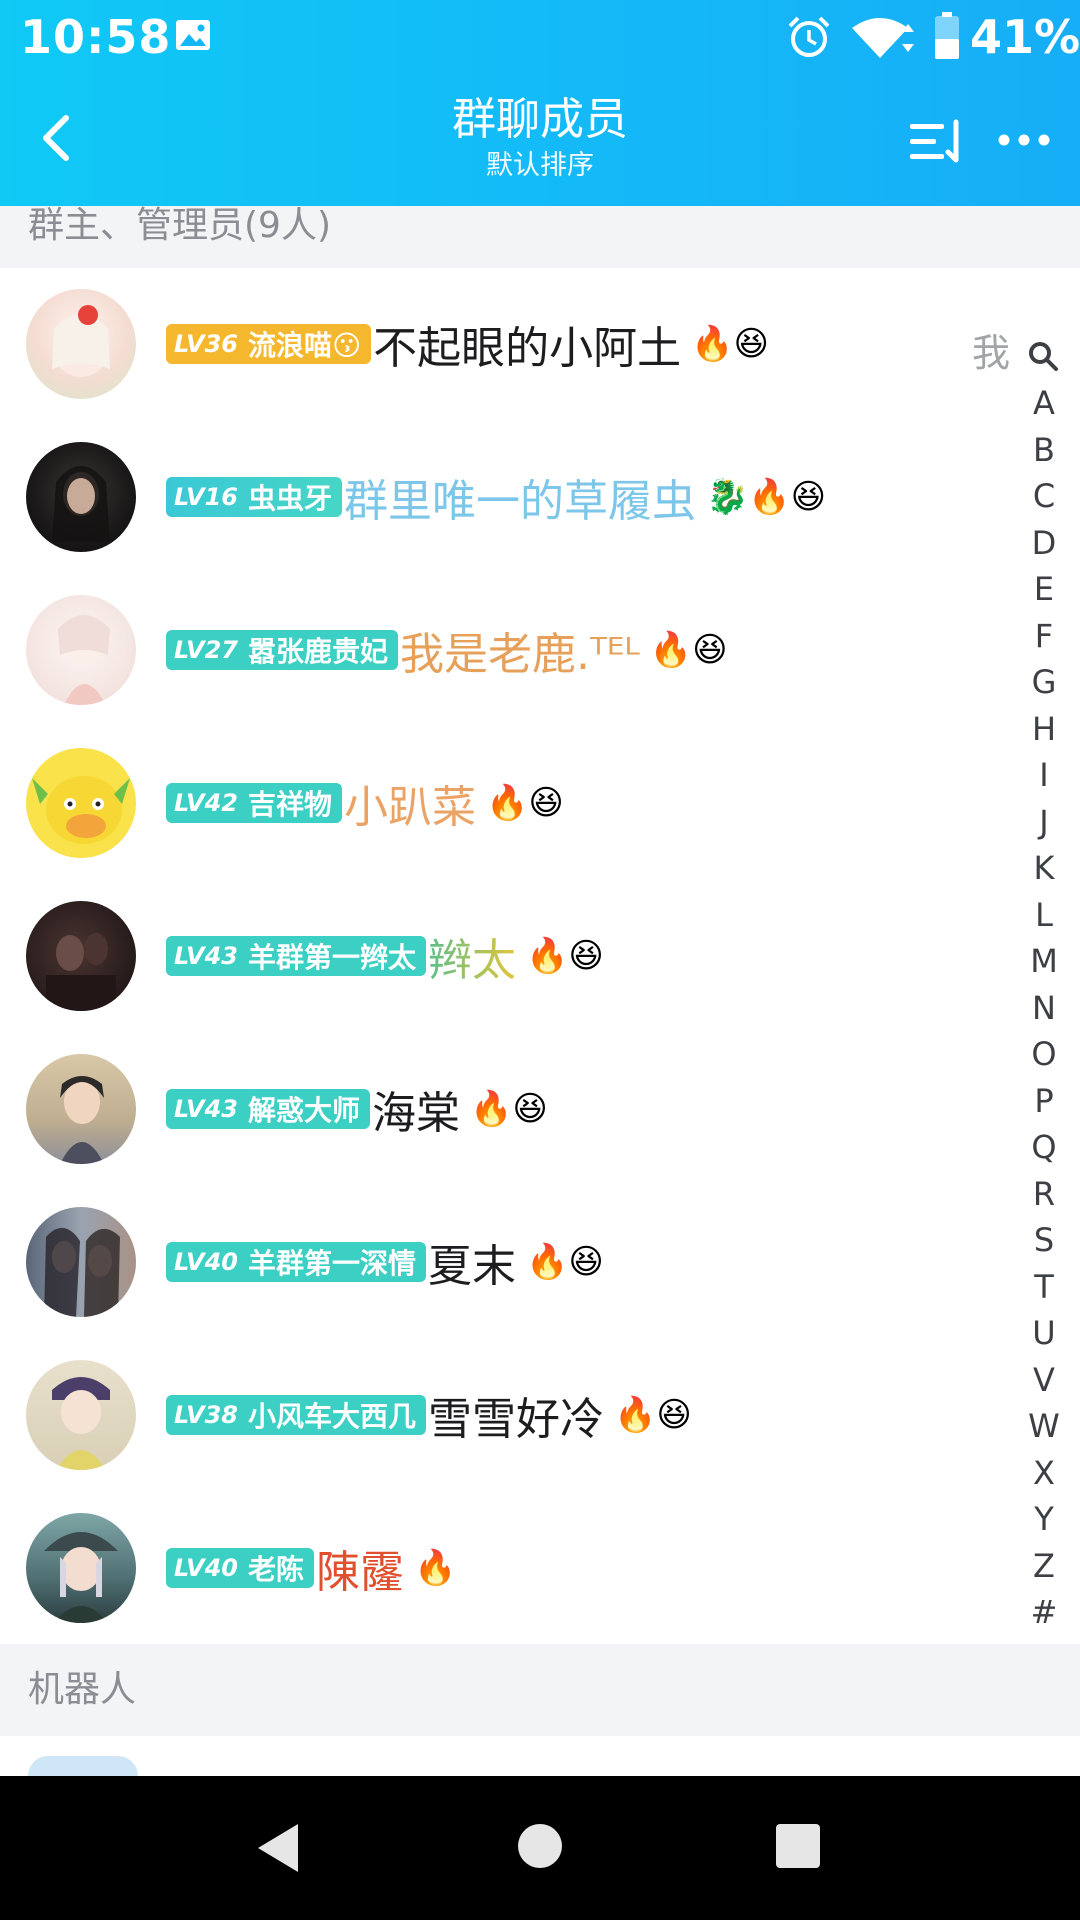  Describe the element at coordinates (282, 650) in the screenshot. I see `level-badge: LV27 嚣张鹿贵妃` at that location.